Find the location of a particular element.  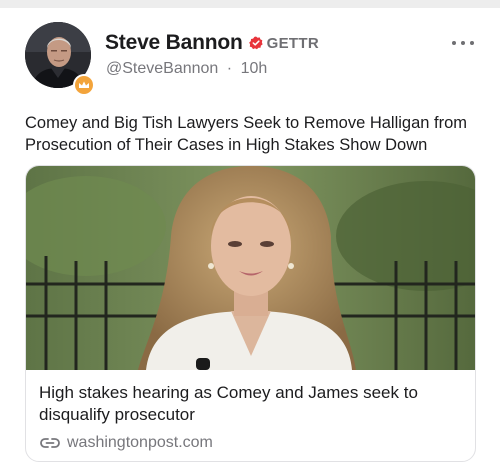

author-display-name: Steve Bannon is located at coordinates (174, 43).